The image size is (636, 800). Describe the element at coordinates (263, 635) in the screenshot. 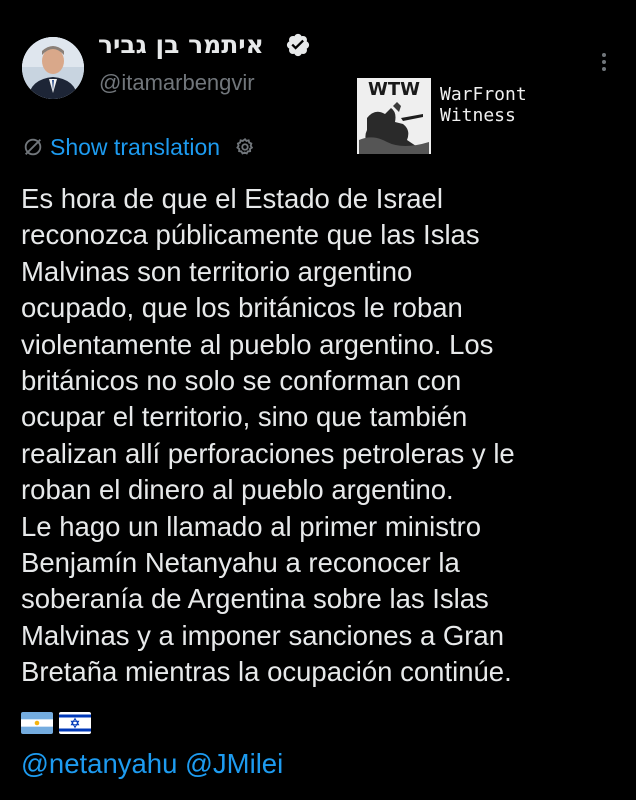

I see `tweet-line: Malvinas y a imponer sanciones a Gran` at that location.